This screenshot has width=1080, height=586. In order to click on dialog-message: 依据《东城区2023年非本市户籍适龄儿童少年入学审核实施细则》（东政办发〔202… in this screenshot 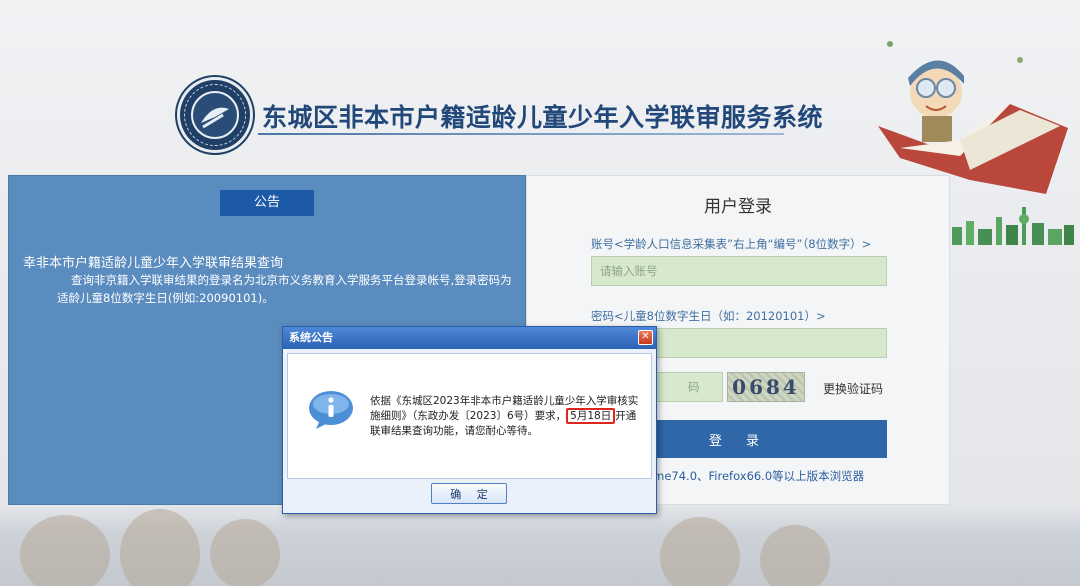, I will do `click(505, 416)`.